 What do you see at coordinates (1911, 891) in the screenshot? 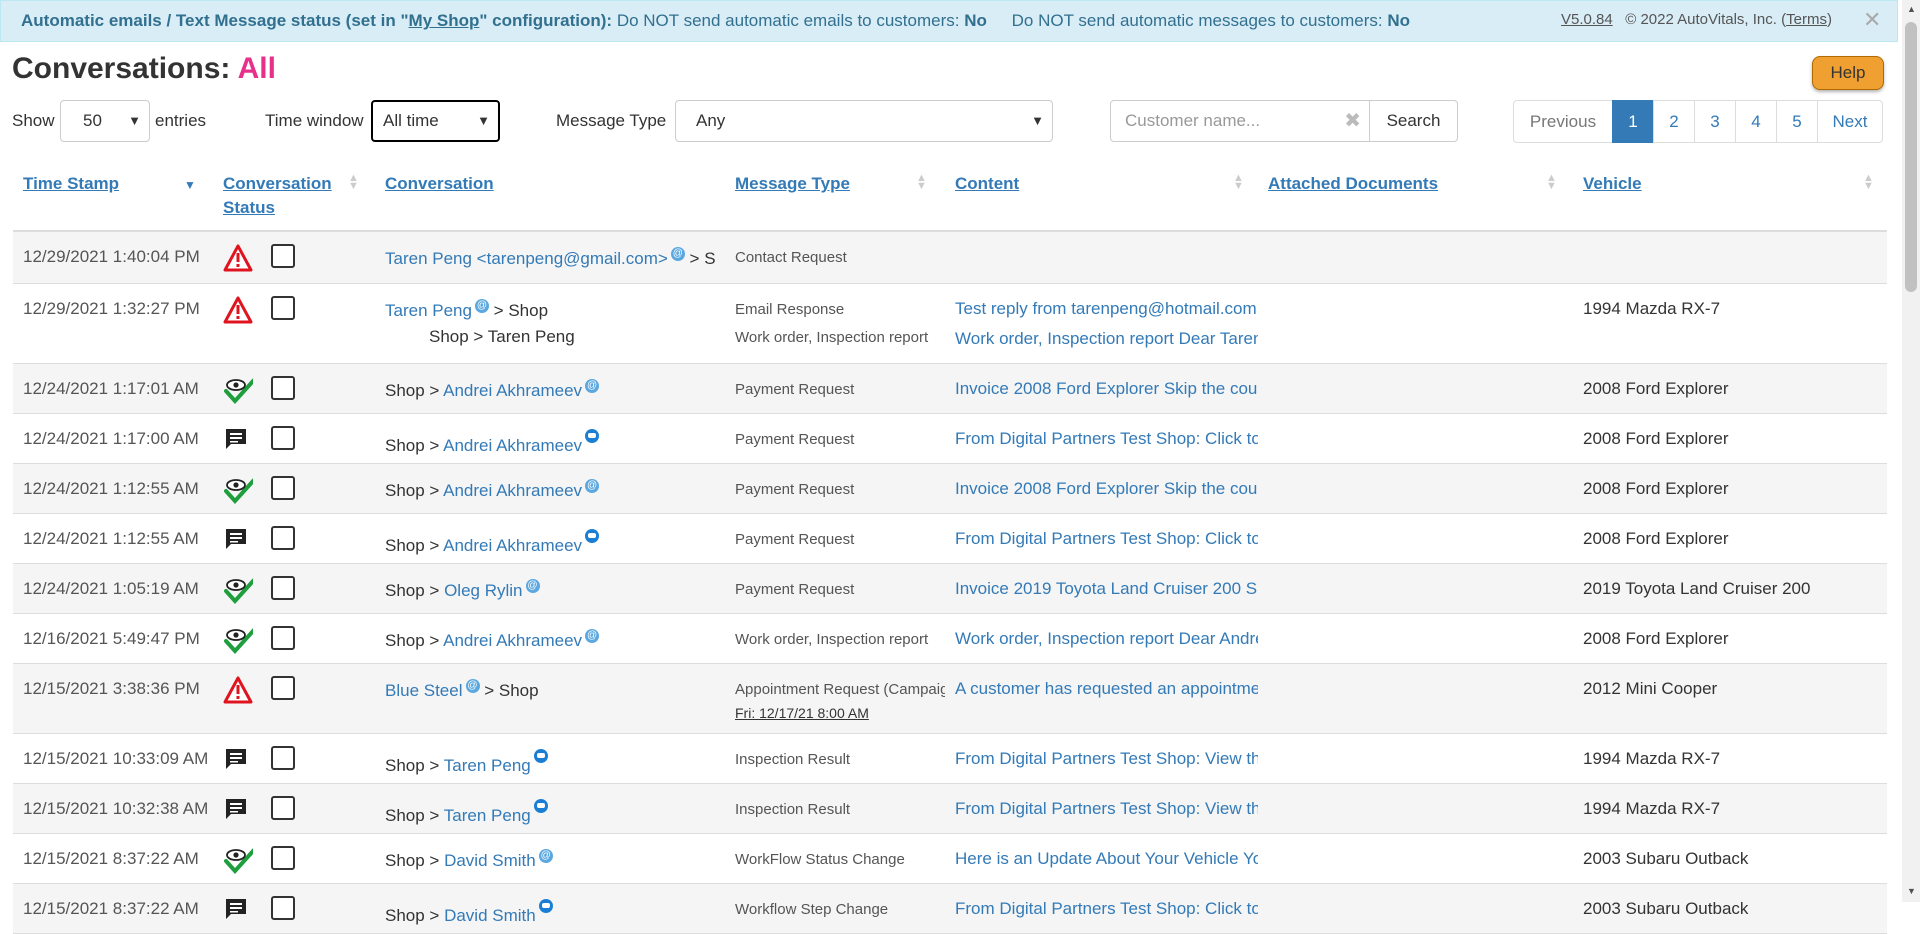
I see `scroll-down-icon: ▼` at bounding box center [1911, 891].